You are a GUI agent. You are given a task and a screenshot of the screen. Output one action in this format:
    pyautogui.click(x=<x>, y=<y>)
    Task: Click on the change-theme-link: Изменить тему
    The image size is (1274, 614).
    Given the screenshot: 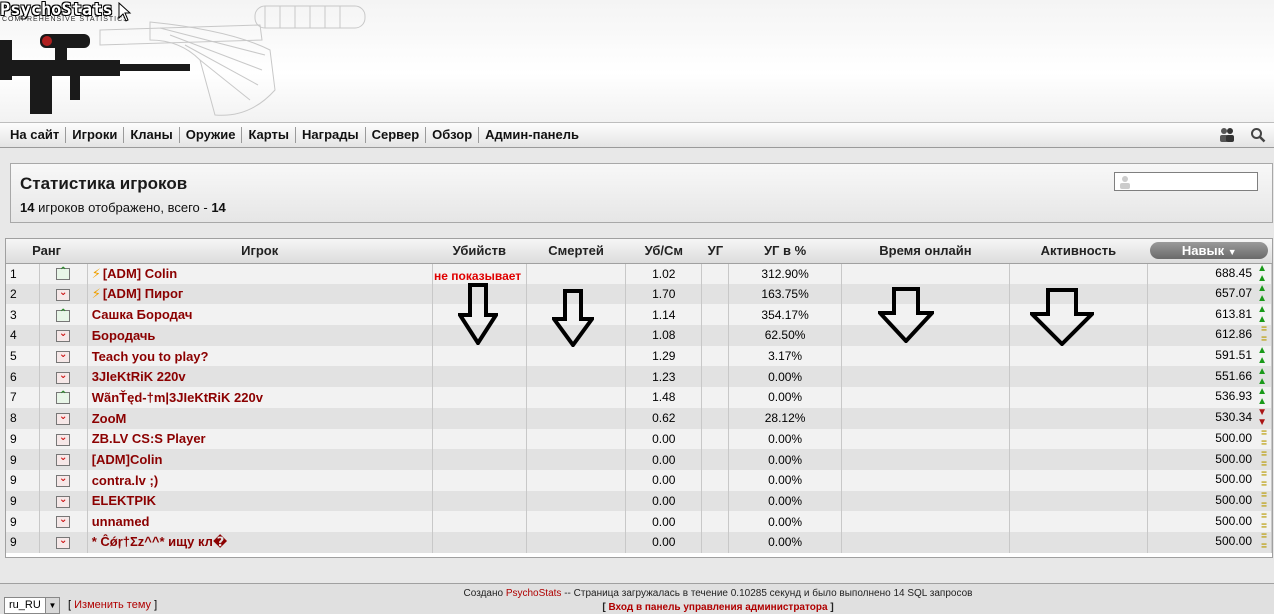 What is the action you would take?
    pyautogui.click(x=112, y=605)
    